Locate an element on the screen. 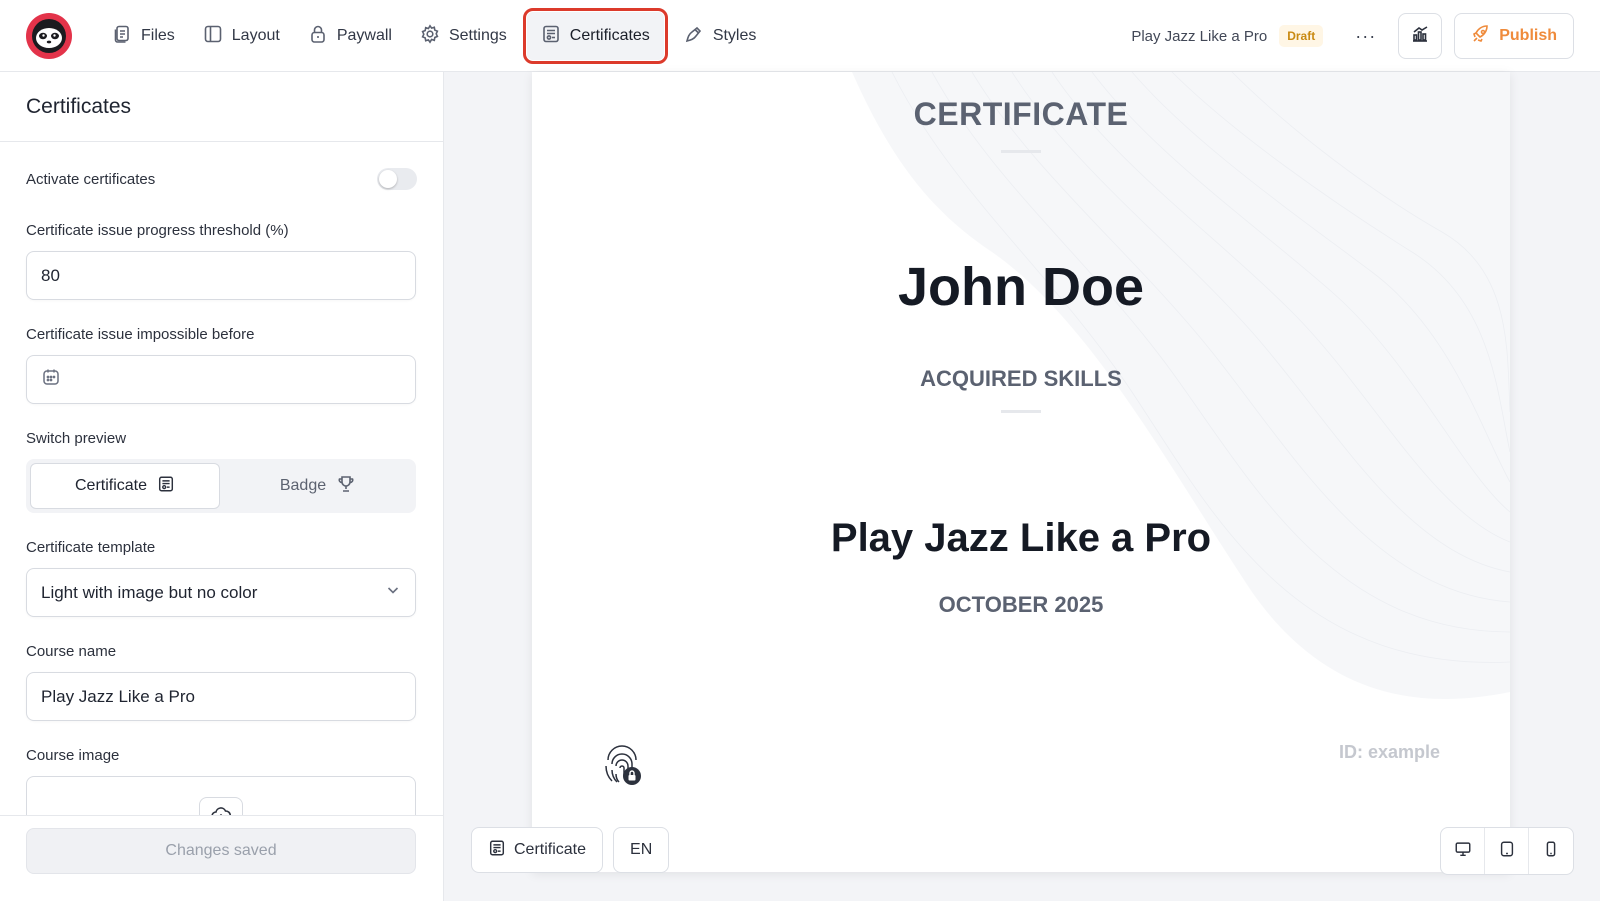  tablet-view-button is located at coordinates (1507, 851).